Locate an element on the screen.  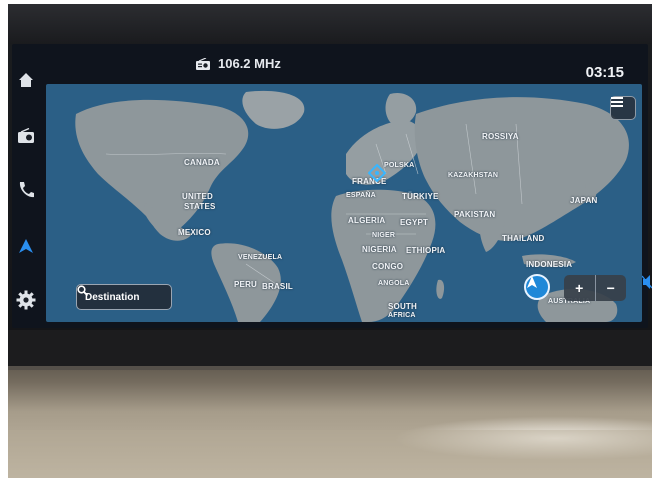
home-icon is located at coordinates (26, 80).